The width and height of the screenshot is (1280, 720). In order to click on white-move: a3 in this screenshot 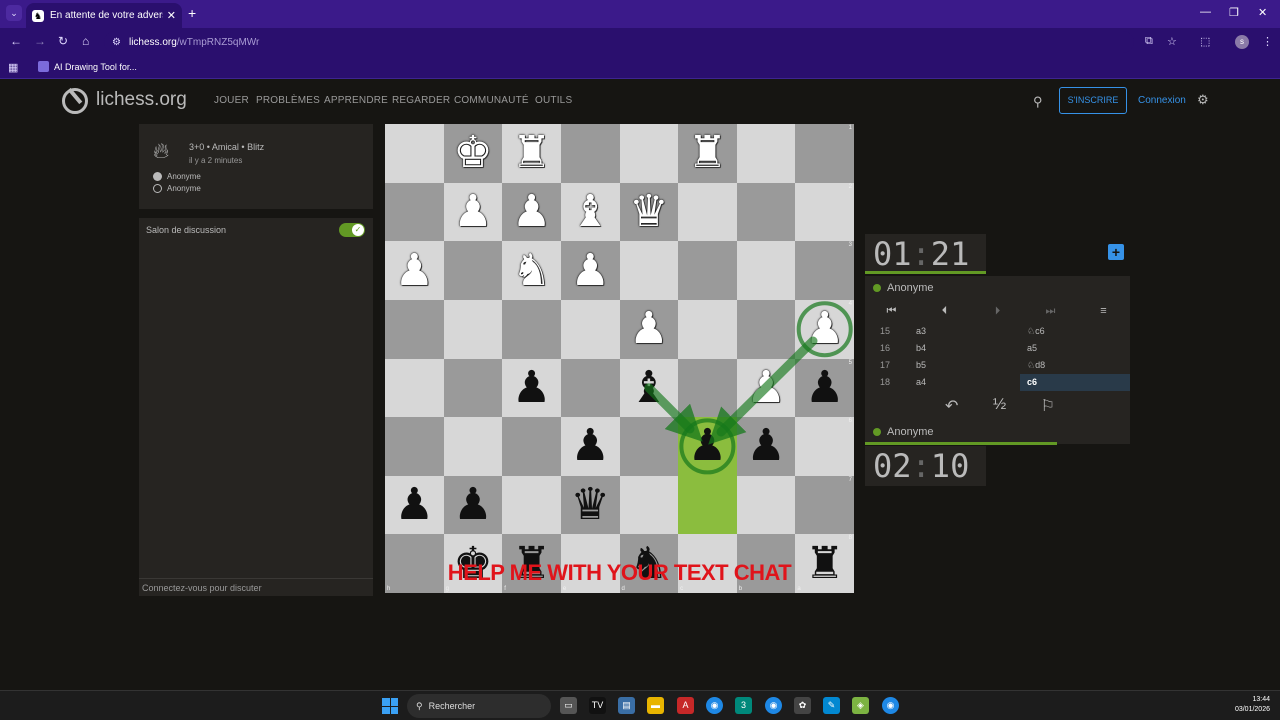, I will do `click(921, 331)`.